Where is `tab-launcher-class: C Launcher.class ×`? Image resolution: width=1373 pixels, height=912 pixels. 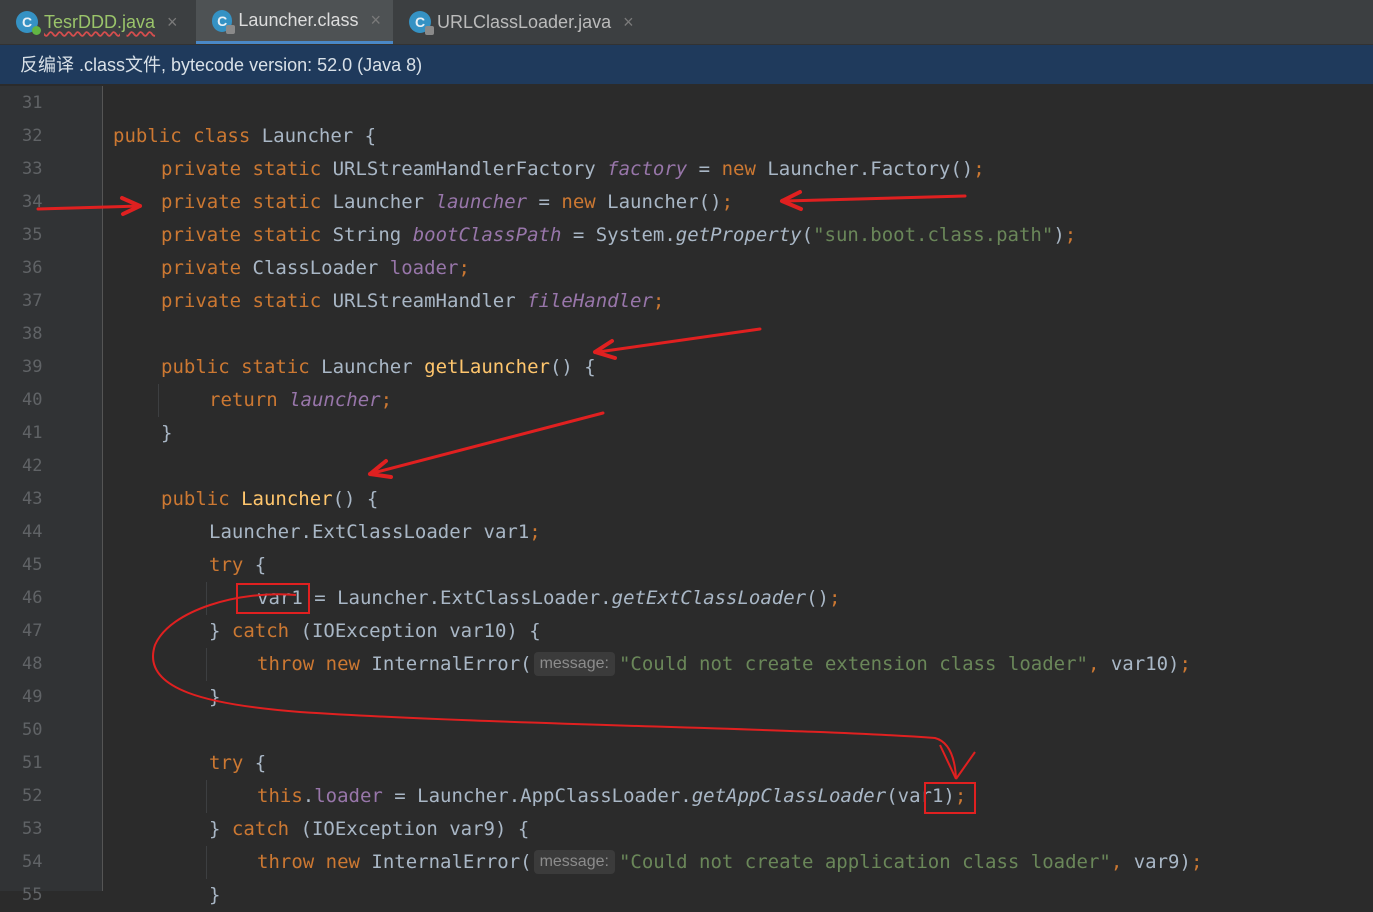
tab-launcher-class: C Launcher.class × is located at coordinates (294, 22).